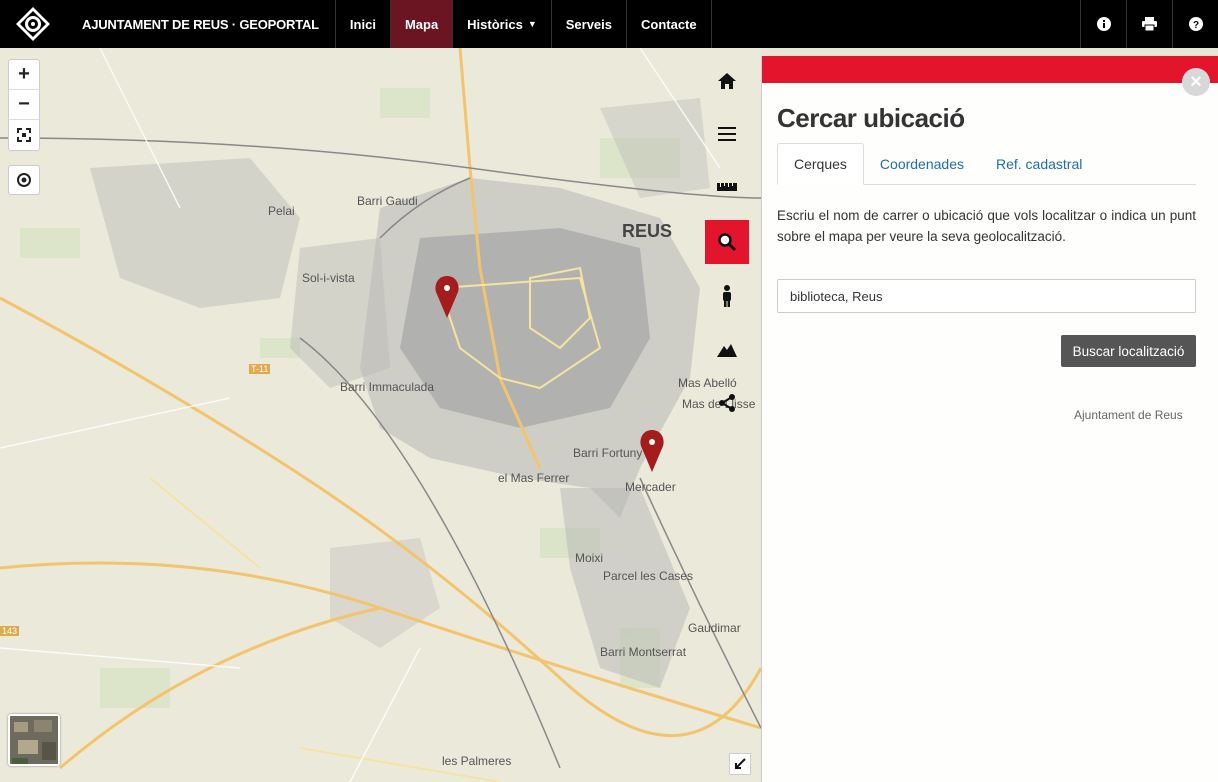 This screenshot has width=1218, height=782. Describe the element at coordinates (922, 164) in the screenshot. I see `tab-coordenades: Coordenades` at that location.